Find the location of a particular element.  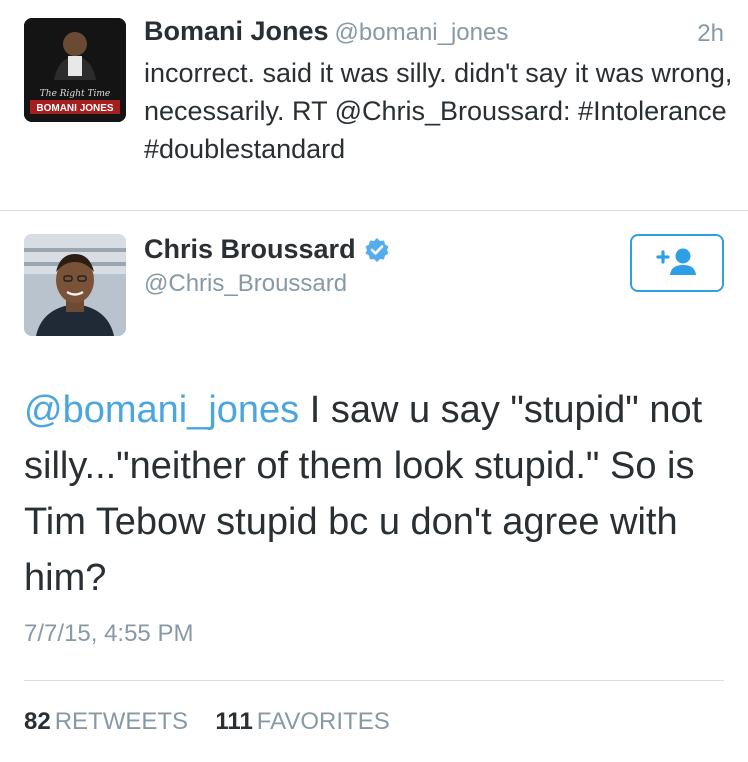

retweets-stat: 82 RETWEETS is located at coordinates (109, 721).